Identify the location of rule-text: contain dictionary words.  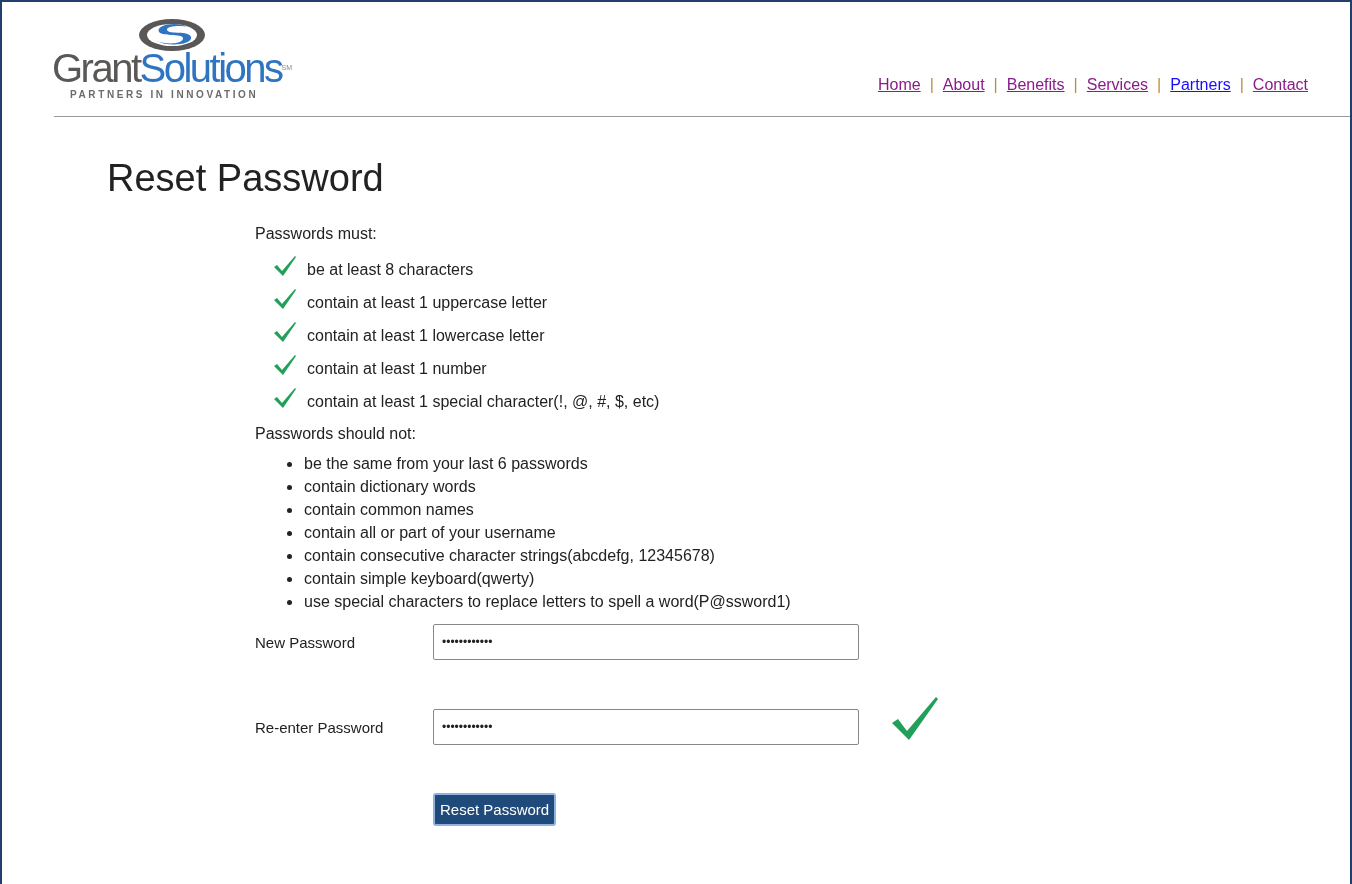
(390, 487).